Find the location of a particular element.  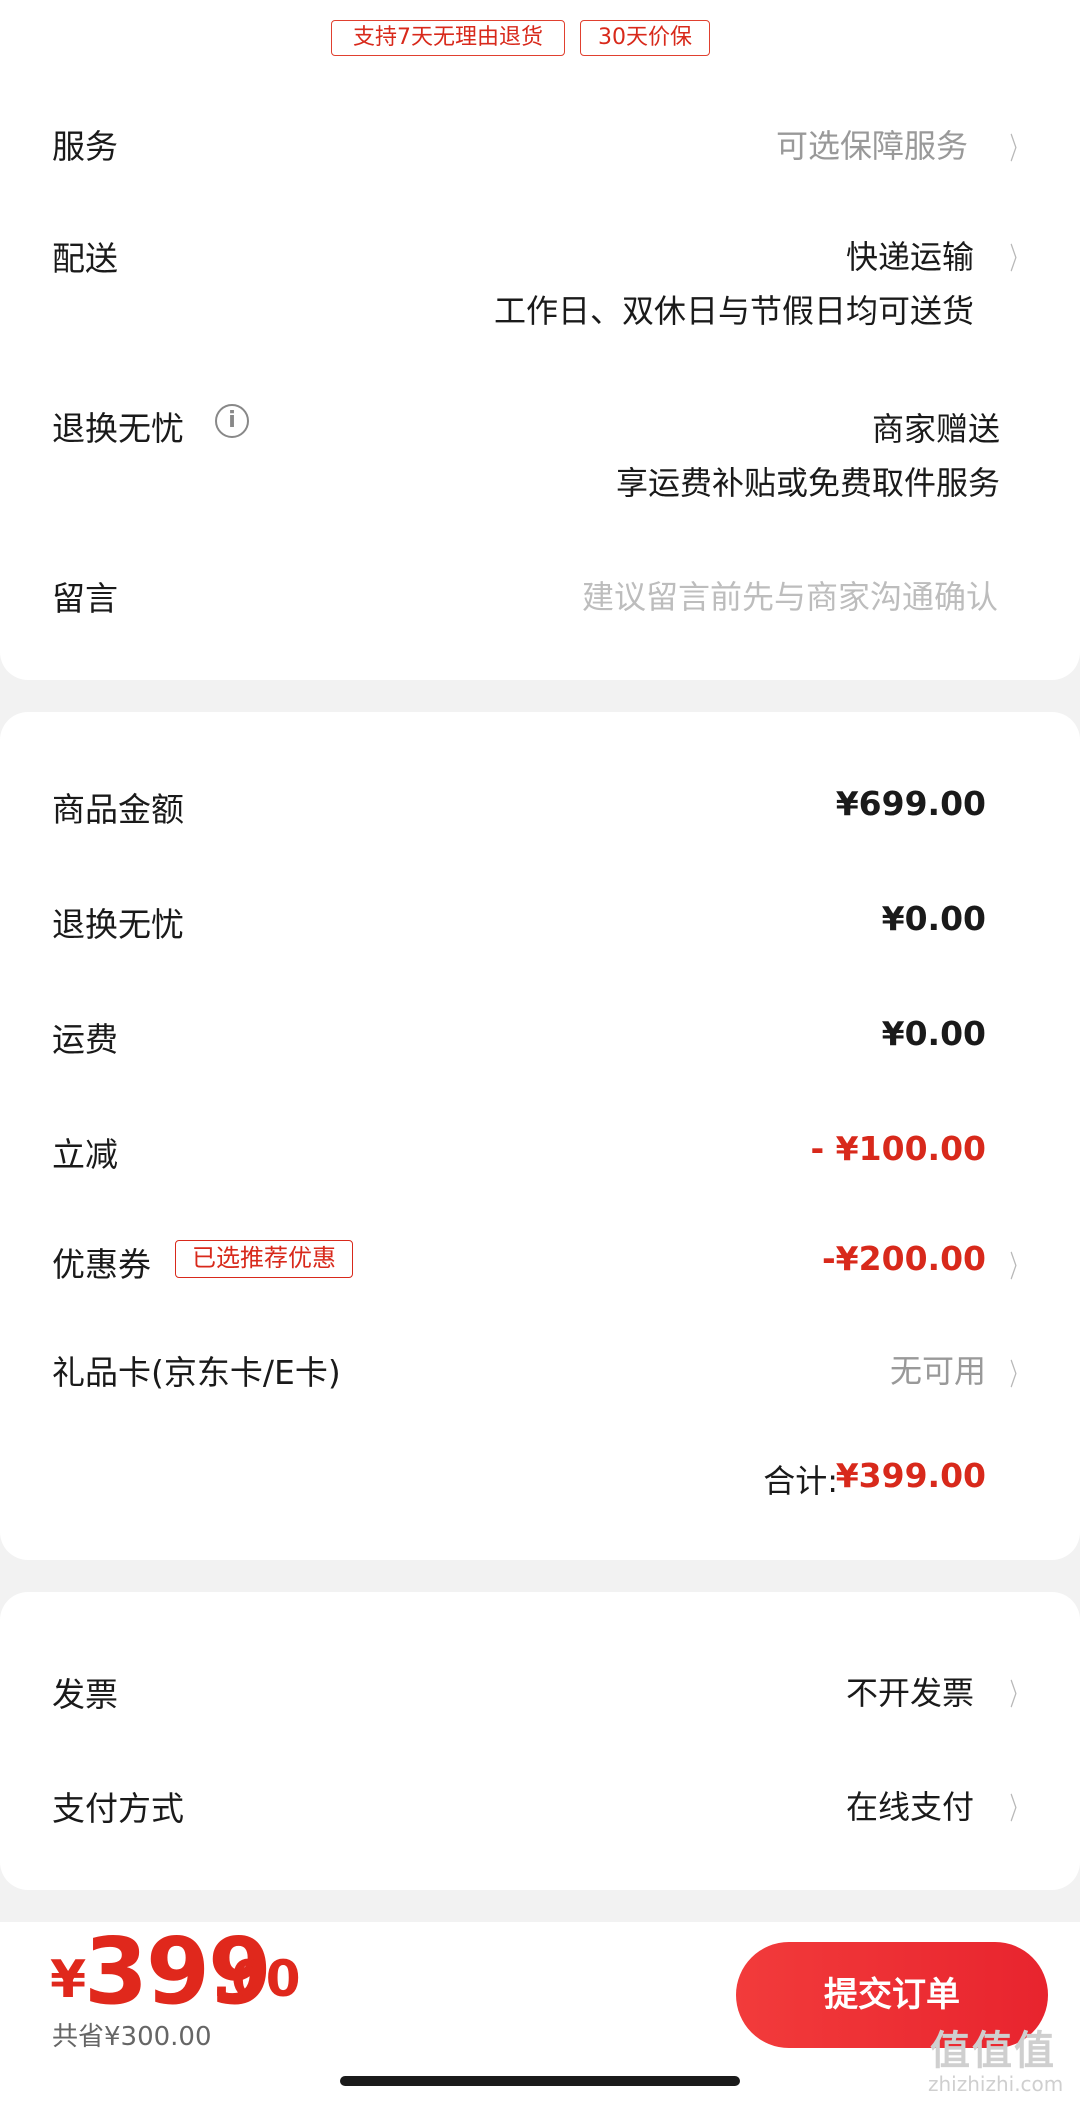

invoice-value: 不开发票 is located at coordinates (909, 1693).